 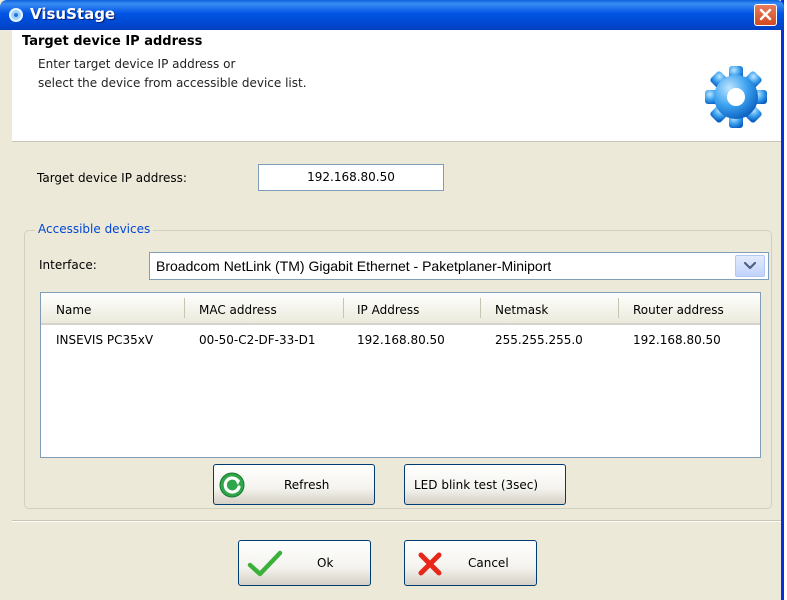 What do you see at coordinates (476, 484) in the screenshot?
I see `led-blink-test-label: LED blink test (3sec)` at bounding box center [476, 484].